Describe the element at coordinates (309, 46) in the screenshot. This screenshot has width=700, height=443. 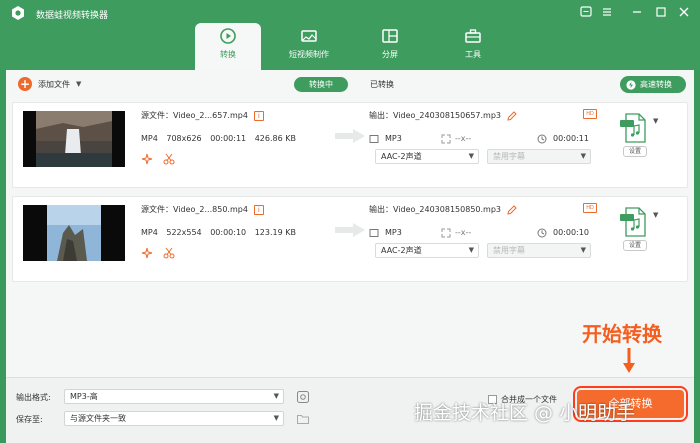
I see `tab-video-maker: 短视频制作` at that location.